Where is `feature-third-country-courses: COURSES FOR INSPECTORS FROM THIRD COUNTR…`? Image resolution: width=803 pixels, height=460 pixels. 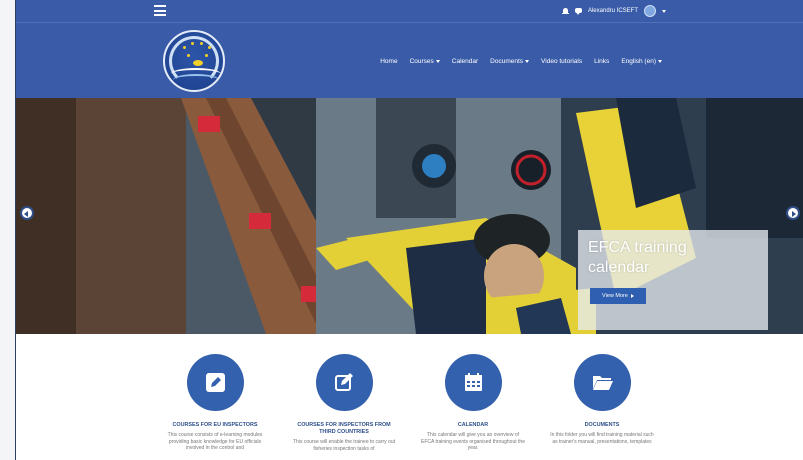 feature-third-country-courses: COURSES FOR INSPECTORS FROM THIRD COUNTR… is located at coordinates (344, 403).